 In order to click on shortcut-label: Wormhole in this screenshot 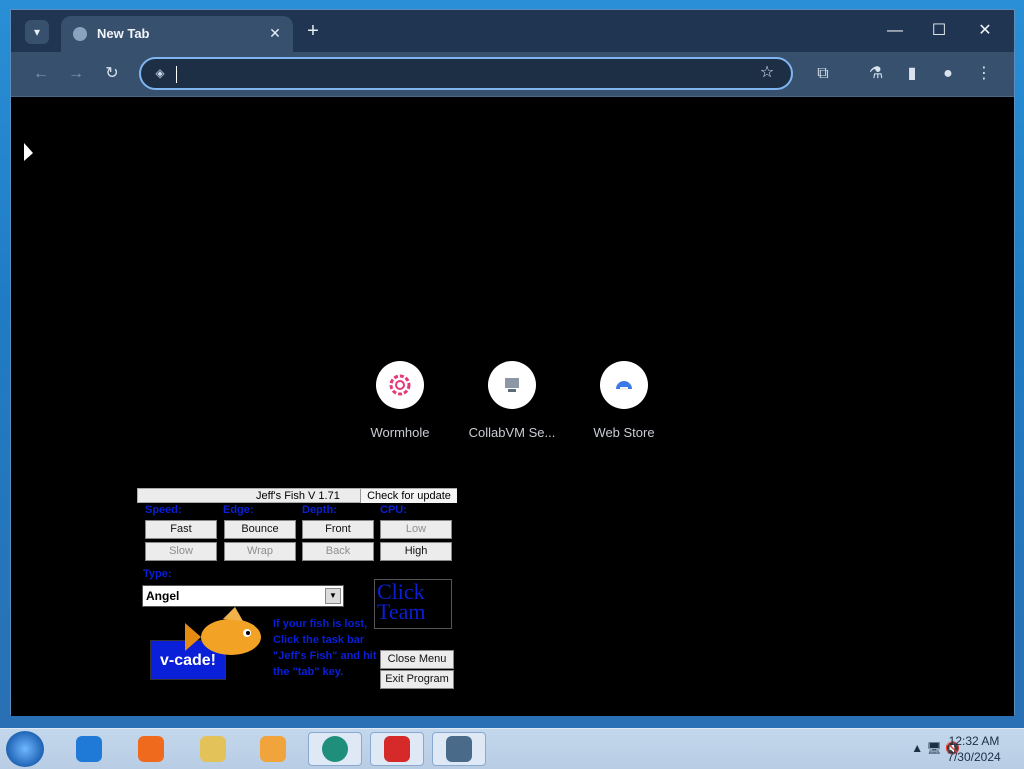, I will do `click(400, 432)`.